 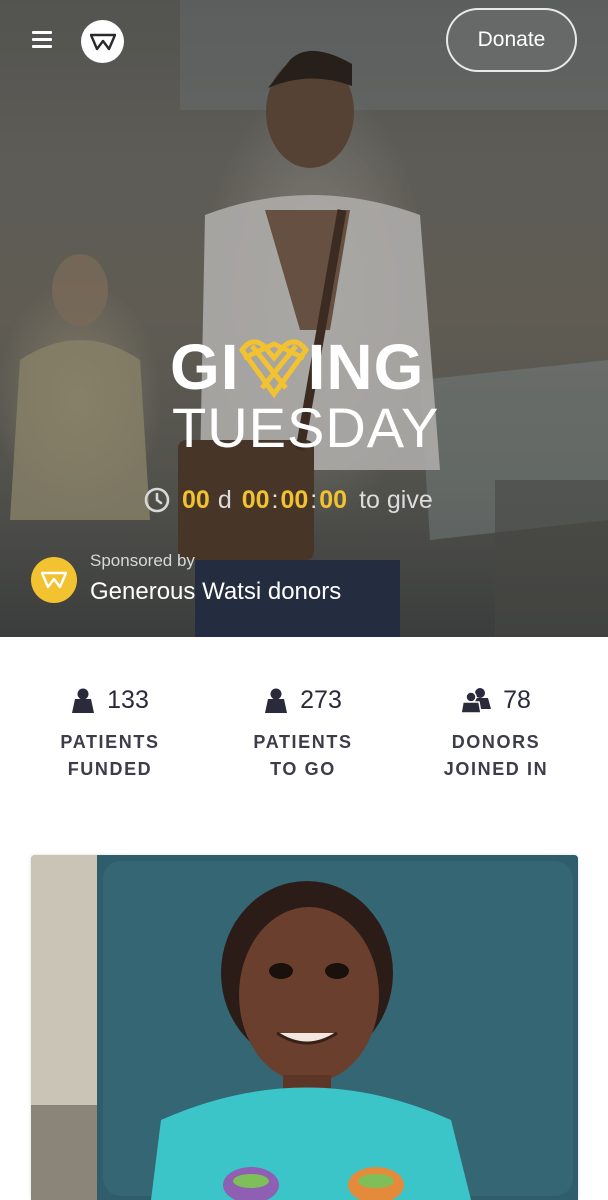 I want to click on stat-label: DONORS, so click(x=496, y=742).